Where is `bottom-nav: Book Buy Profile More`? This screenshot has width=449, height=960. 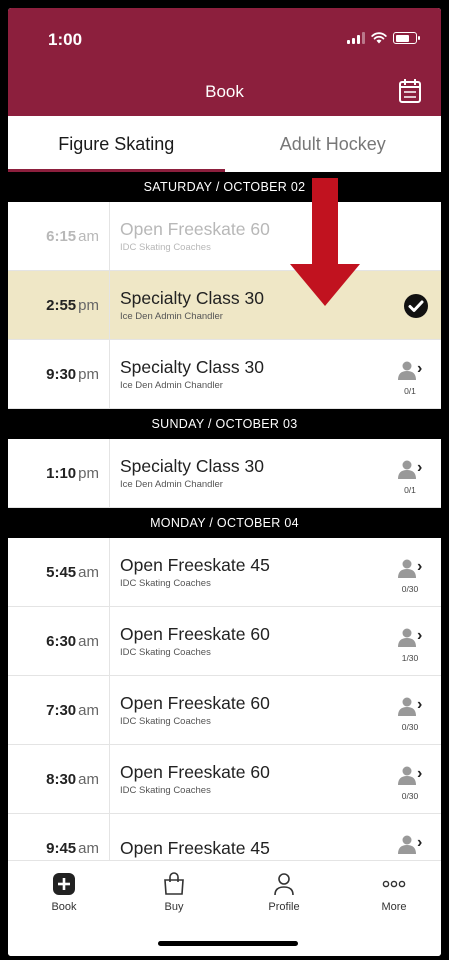 bottom-nav: Book Buy Profile More is located at coordinates (224, 908).